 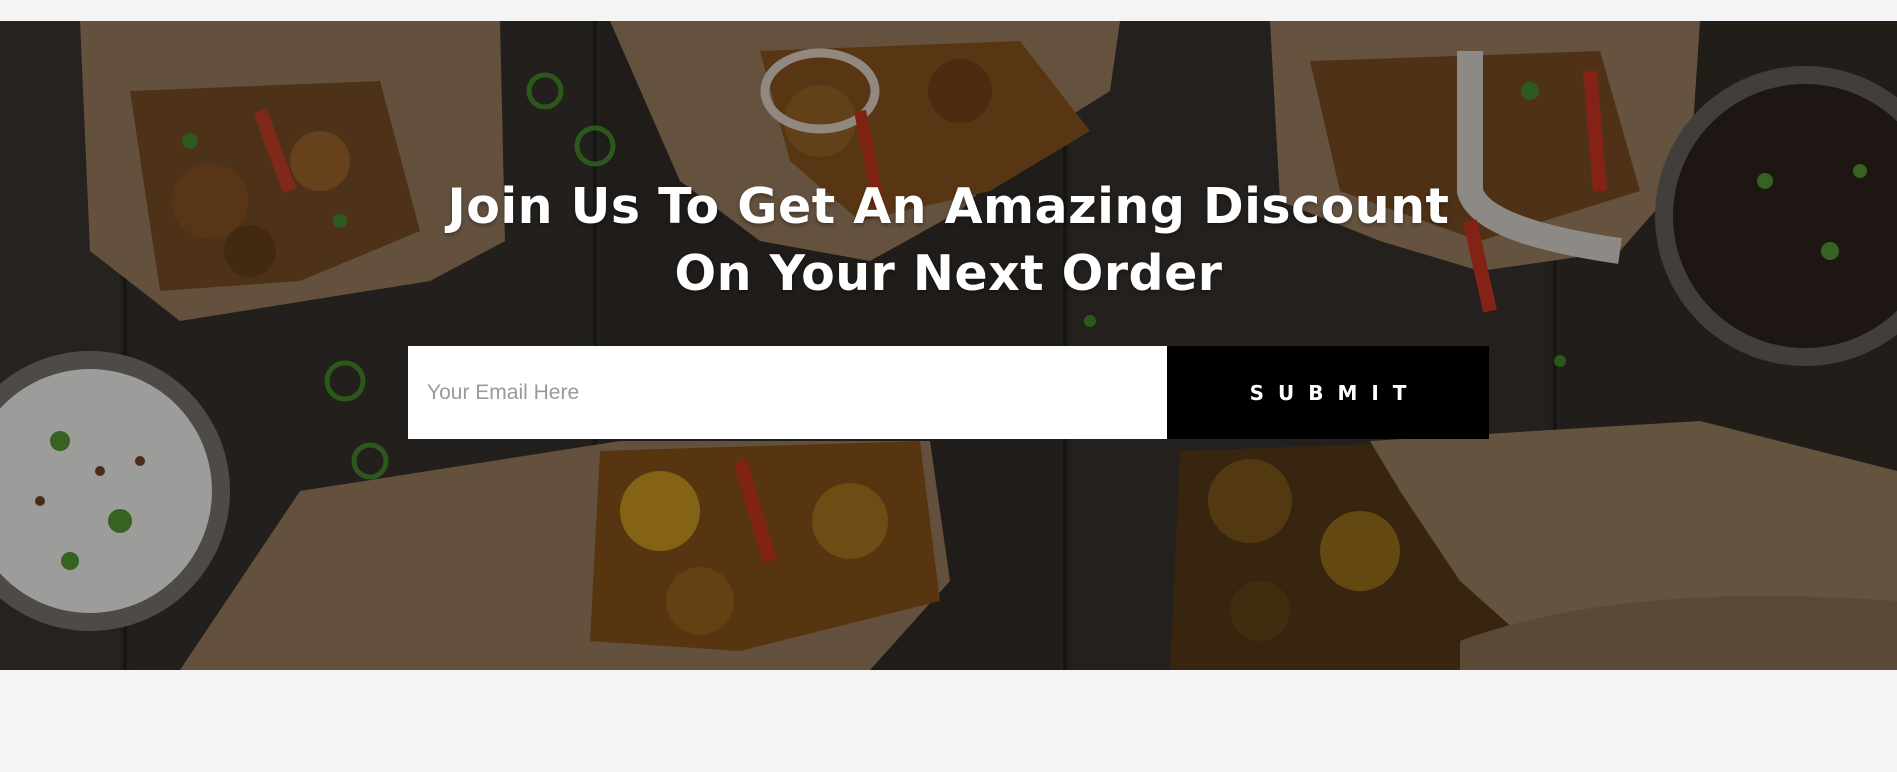 What do you see at coordinates (1328, 392) in the screenshot?
I see `submit-button: SUBMIT` at bounding box center [1328, 392].